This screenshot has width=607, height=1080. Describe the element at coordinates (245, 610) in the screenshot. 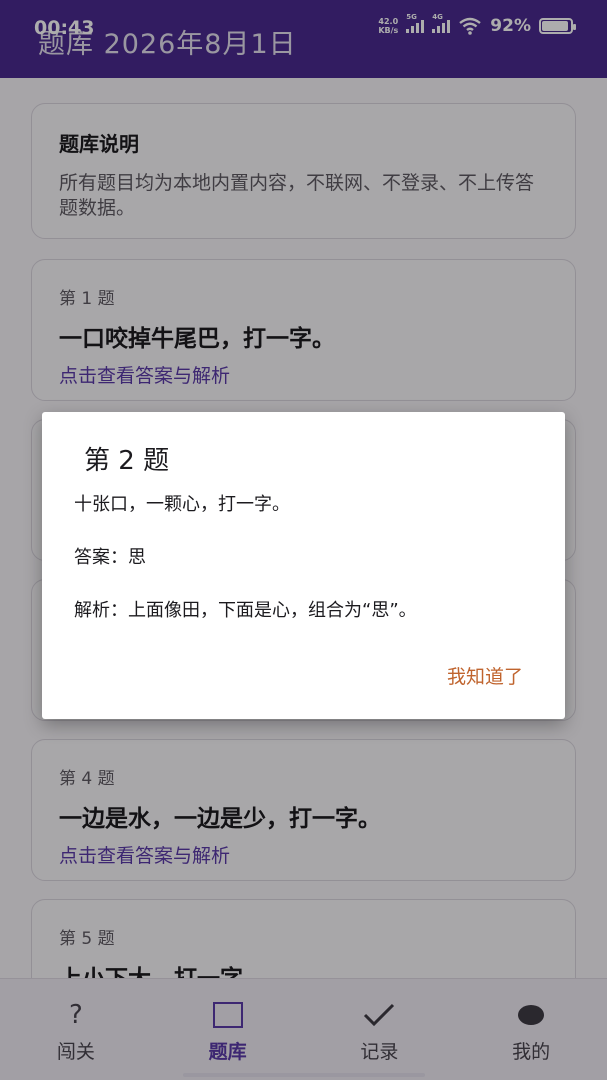

I see `dialog-explanation: 解析：上面像田，下面是心，组合为“思”。` at that location.